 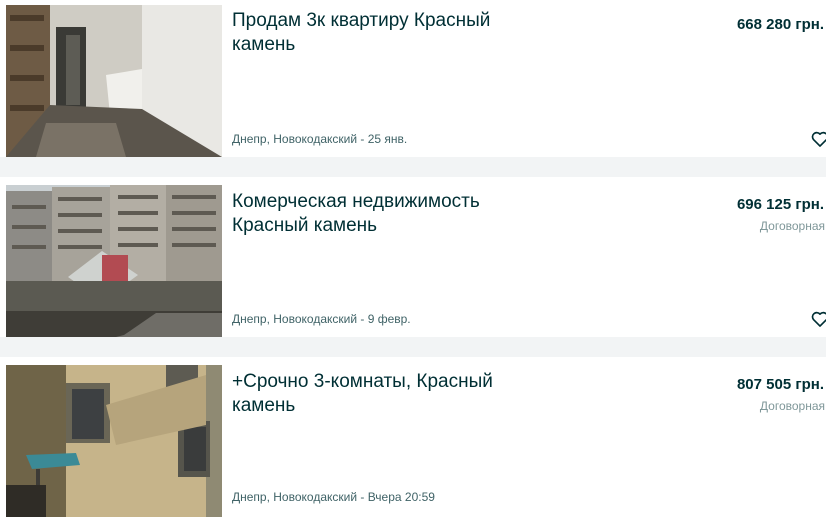 I want to click on listing-title: Комерческая недвижимость Красный камень, so click(x=382, y=214).